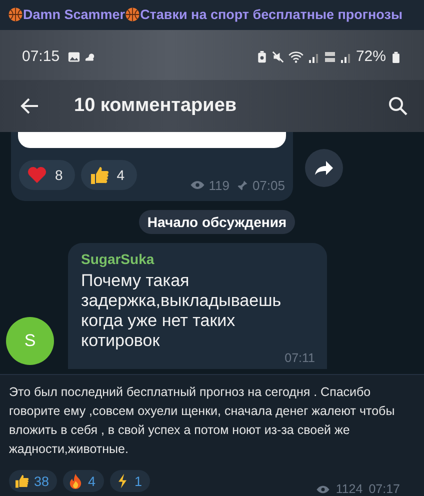  What do you see at coordinates (130, 481) in the screenshot?
I see `reaction-button: 1` at bounding box center [130, 481].